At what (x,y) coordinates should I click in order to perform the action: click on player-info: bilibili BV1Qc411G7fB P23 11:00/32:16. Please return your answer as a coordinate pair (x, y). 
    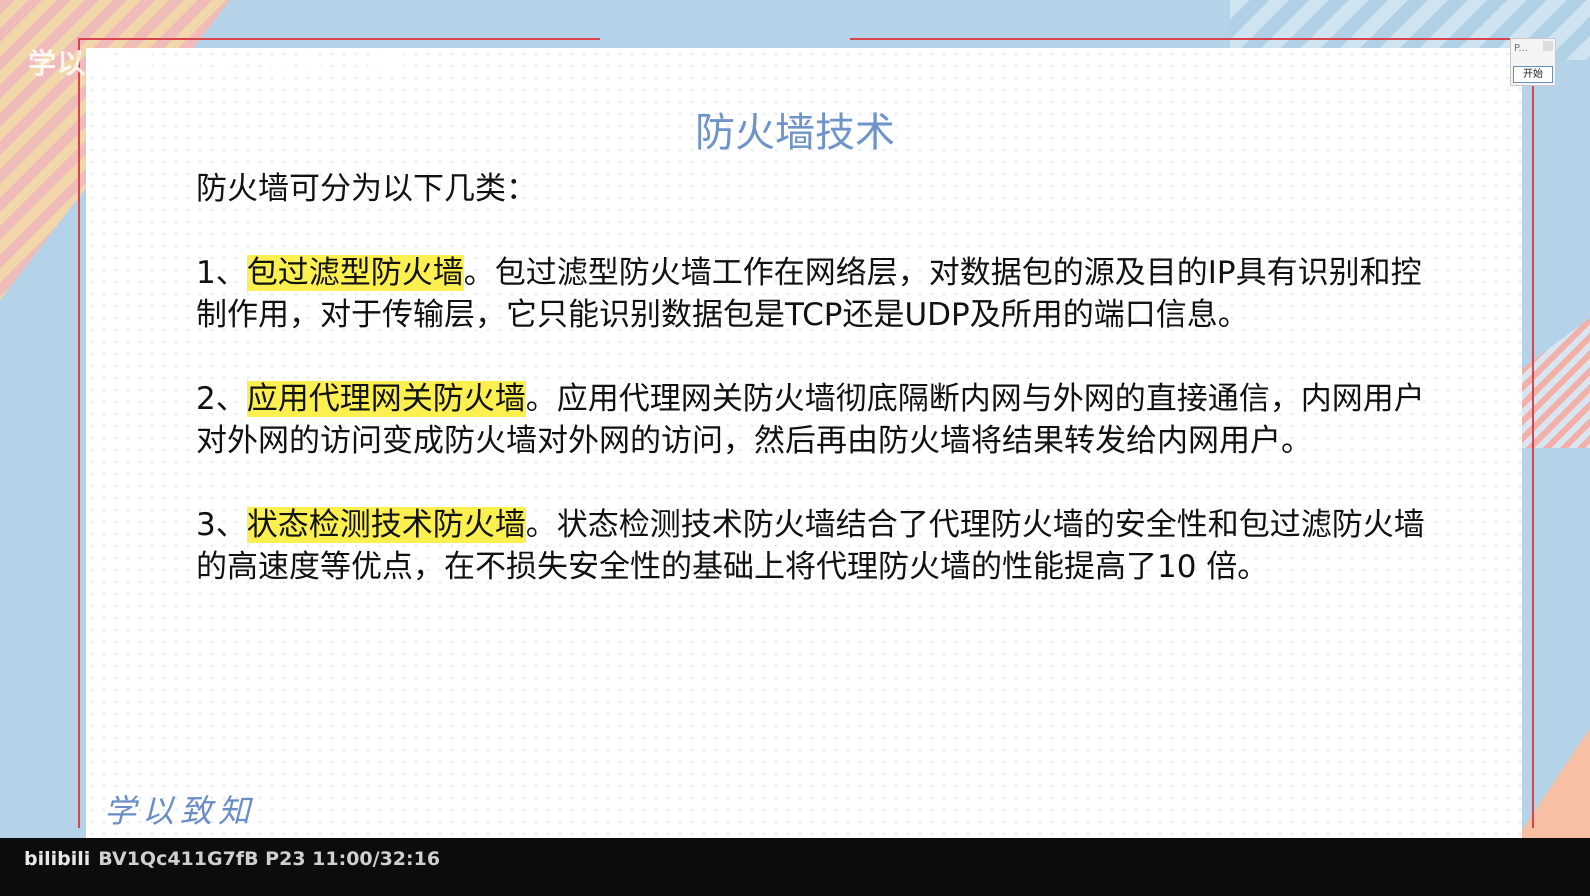
    Looking at the image, I should click on (232, 859).